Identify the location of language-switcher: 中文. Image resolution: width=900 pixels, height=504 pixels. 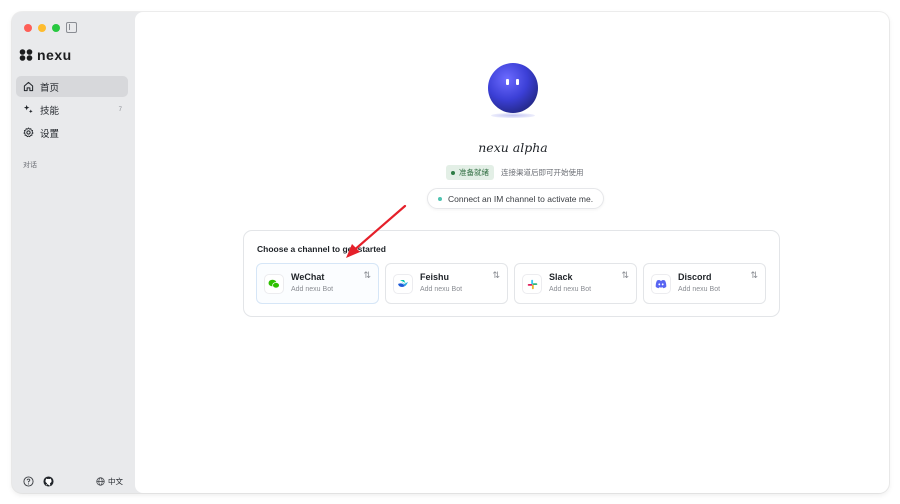
(109, 481).